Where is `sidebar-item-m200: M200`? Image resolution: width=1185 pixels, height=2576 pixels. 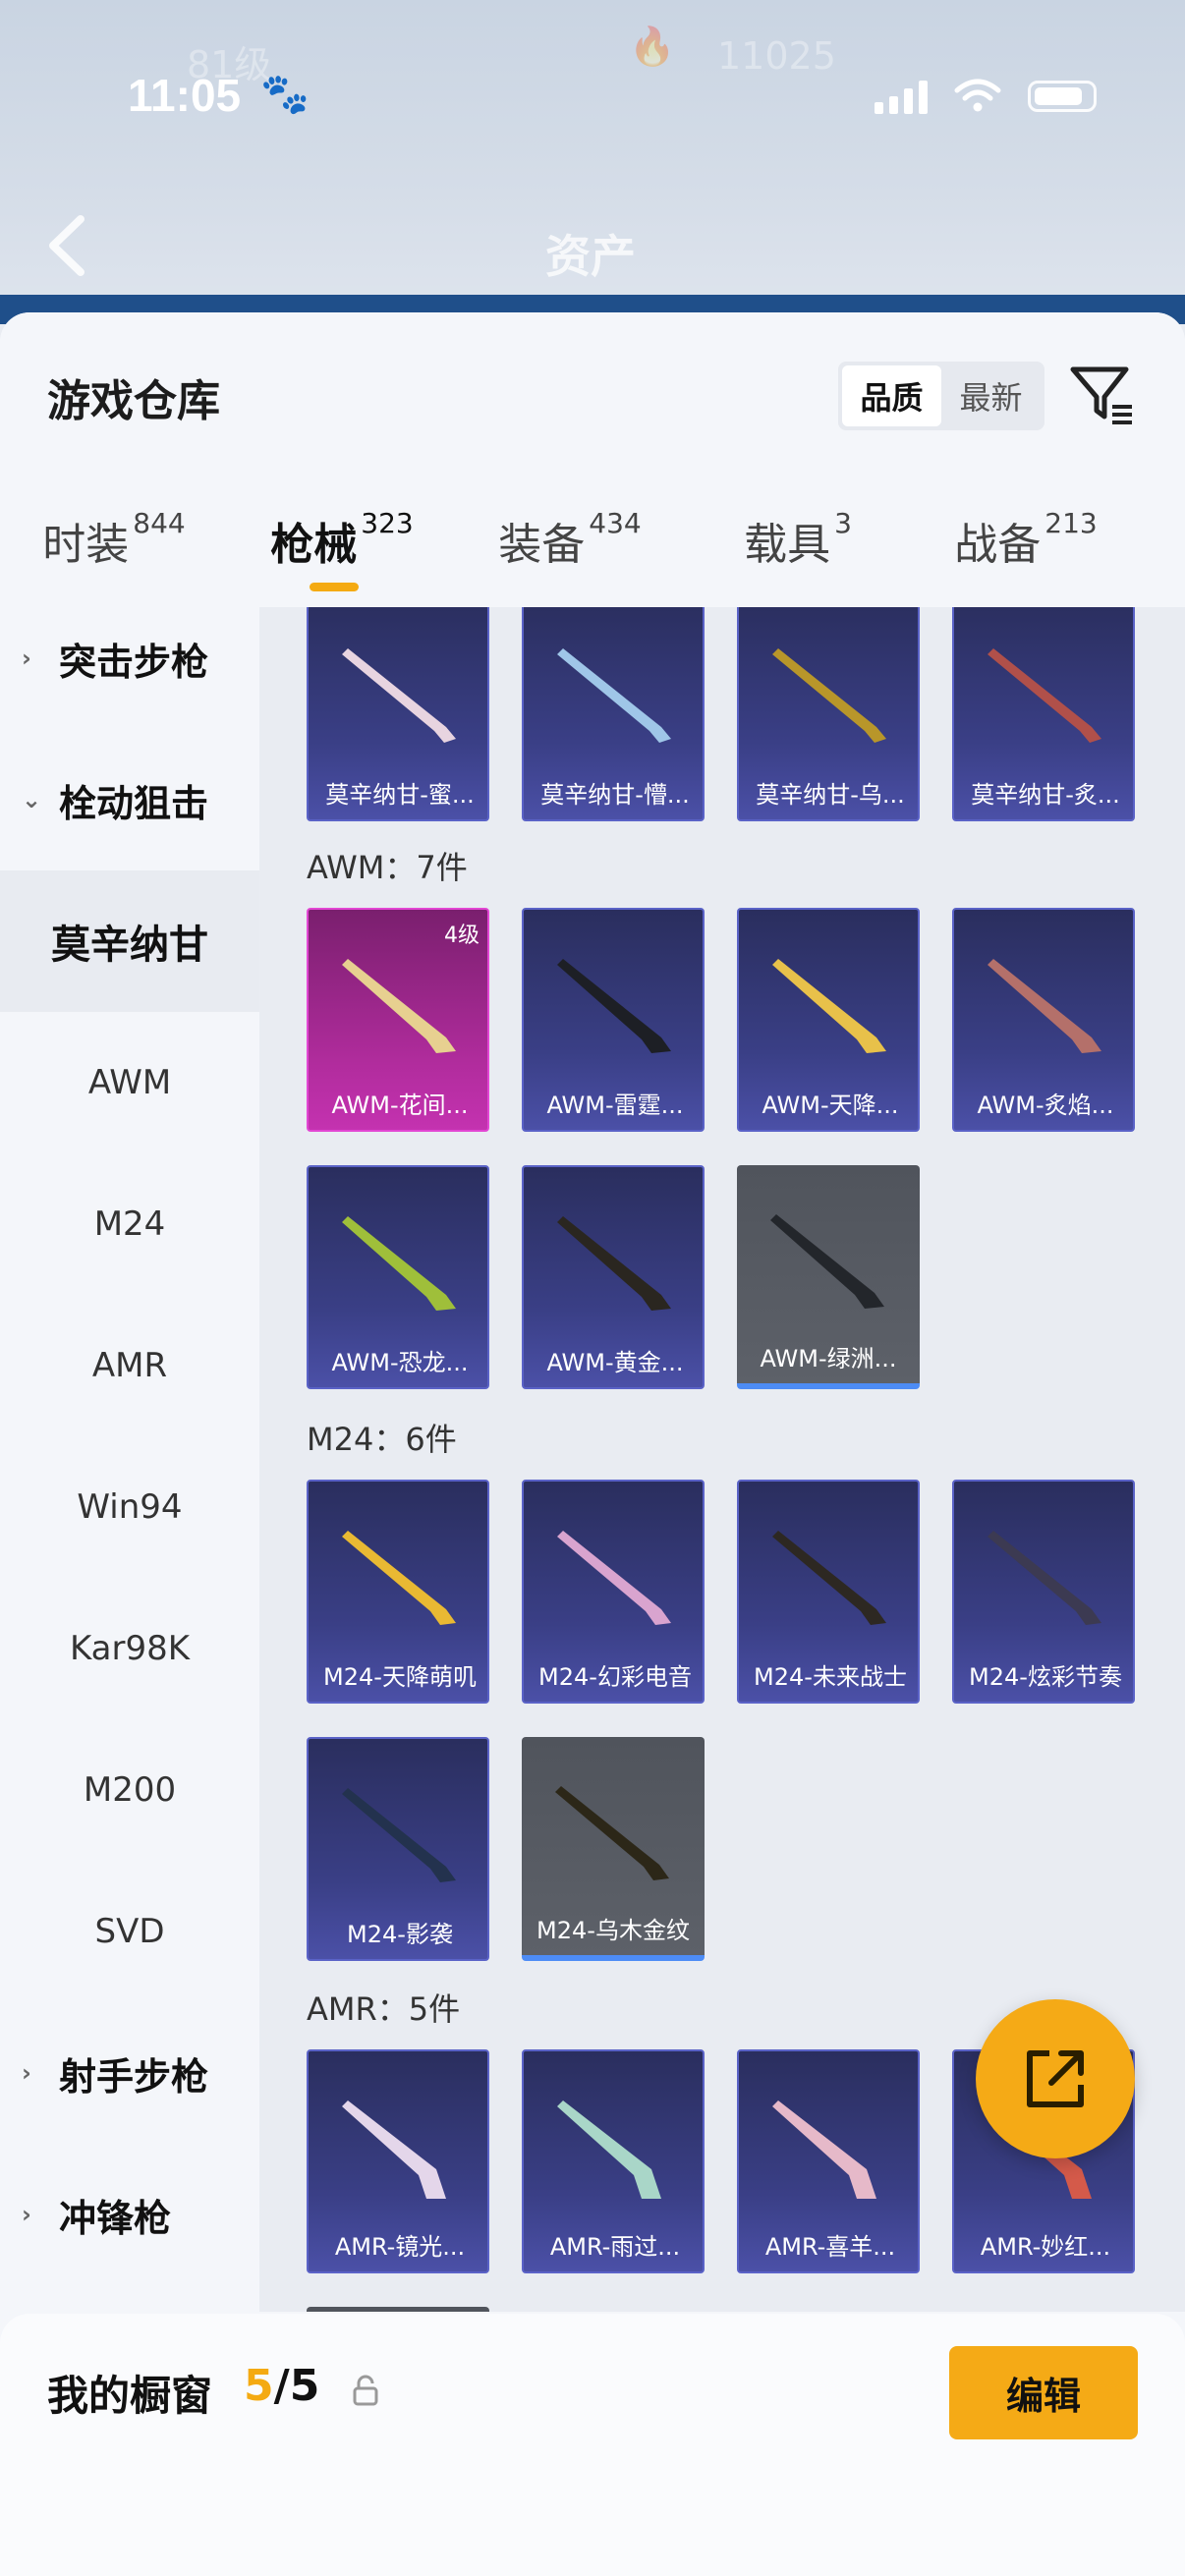 sidebar-item-m200: M200 is located at coordinates (130, 1790).